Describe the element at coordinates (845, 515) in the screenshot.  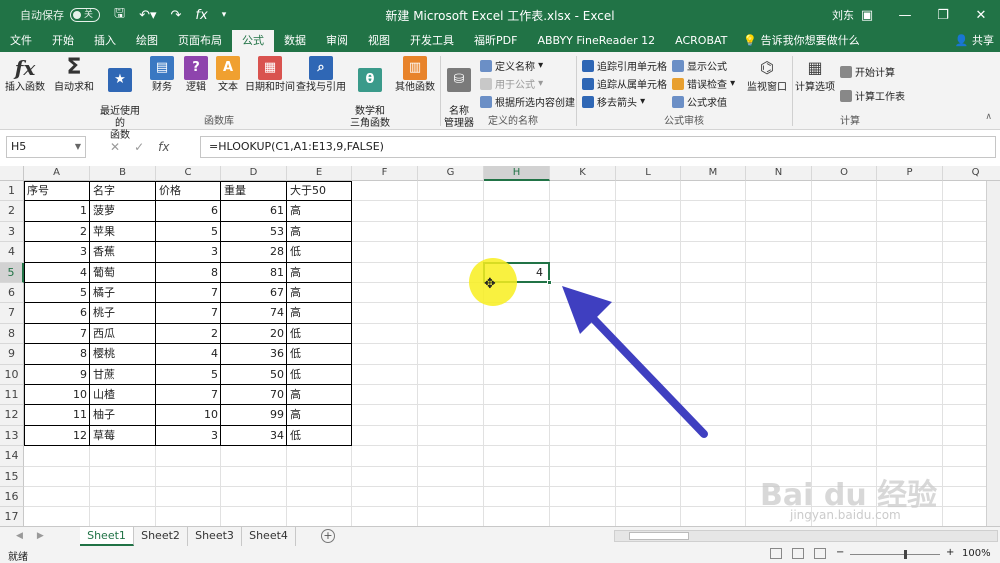
I see `baidu-watermark-url: jingyan.baidu.com` at that location.